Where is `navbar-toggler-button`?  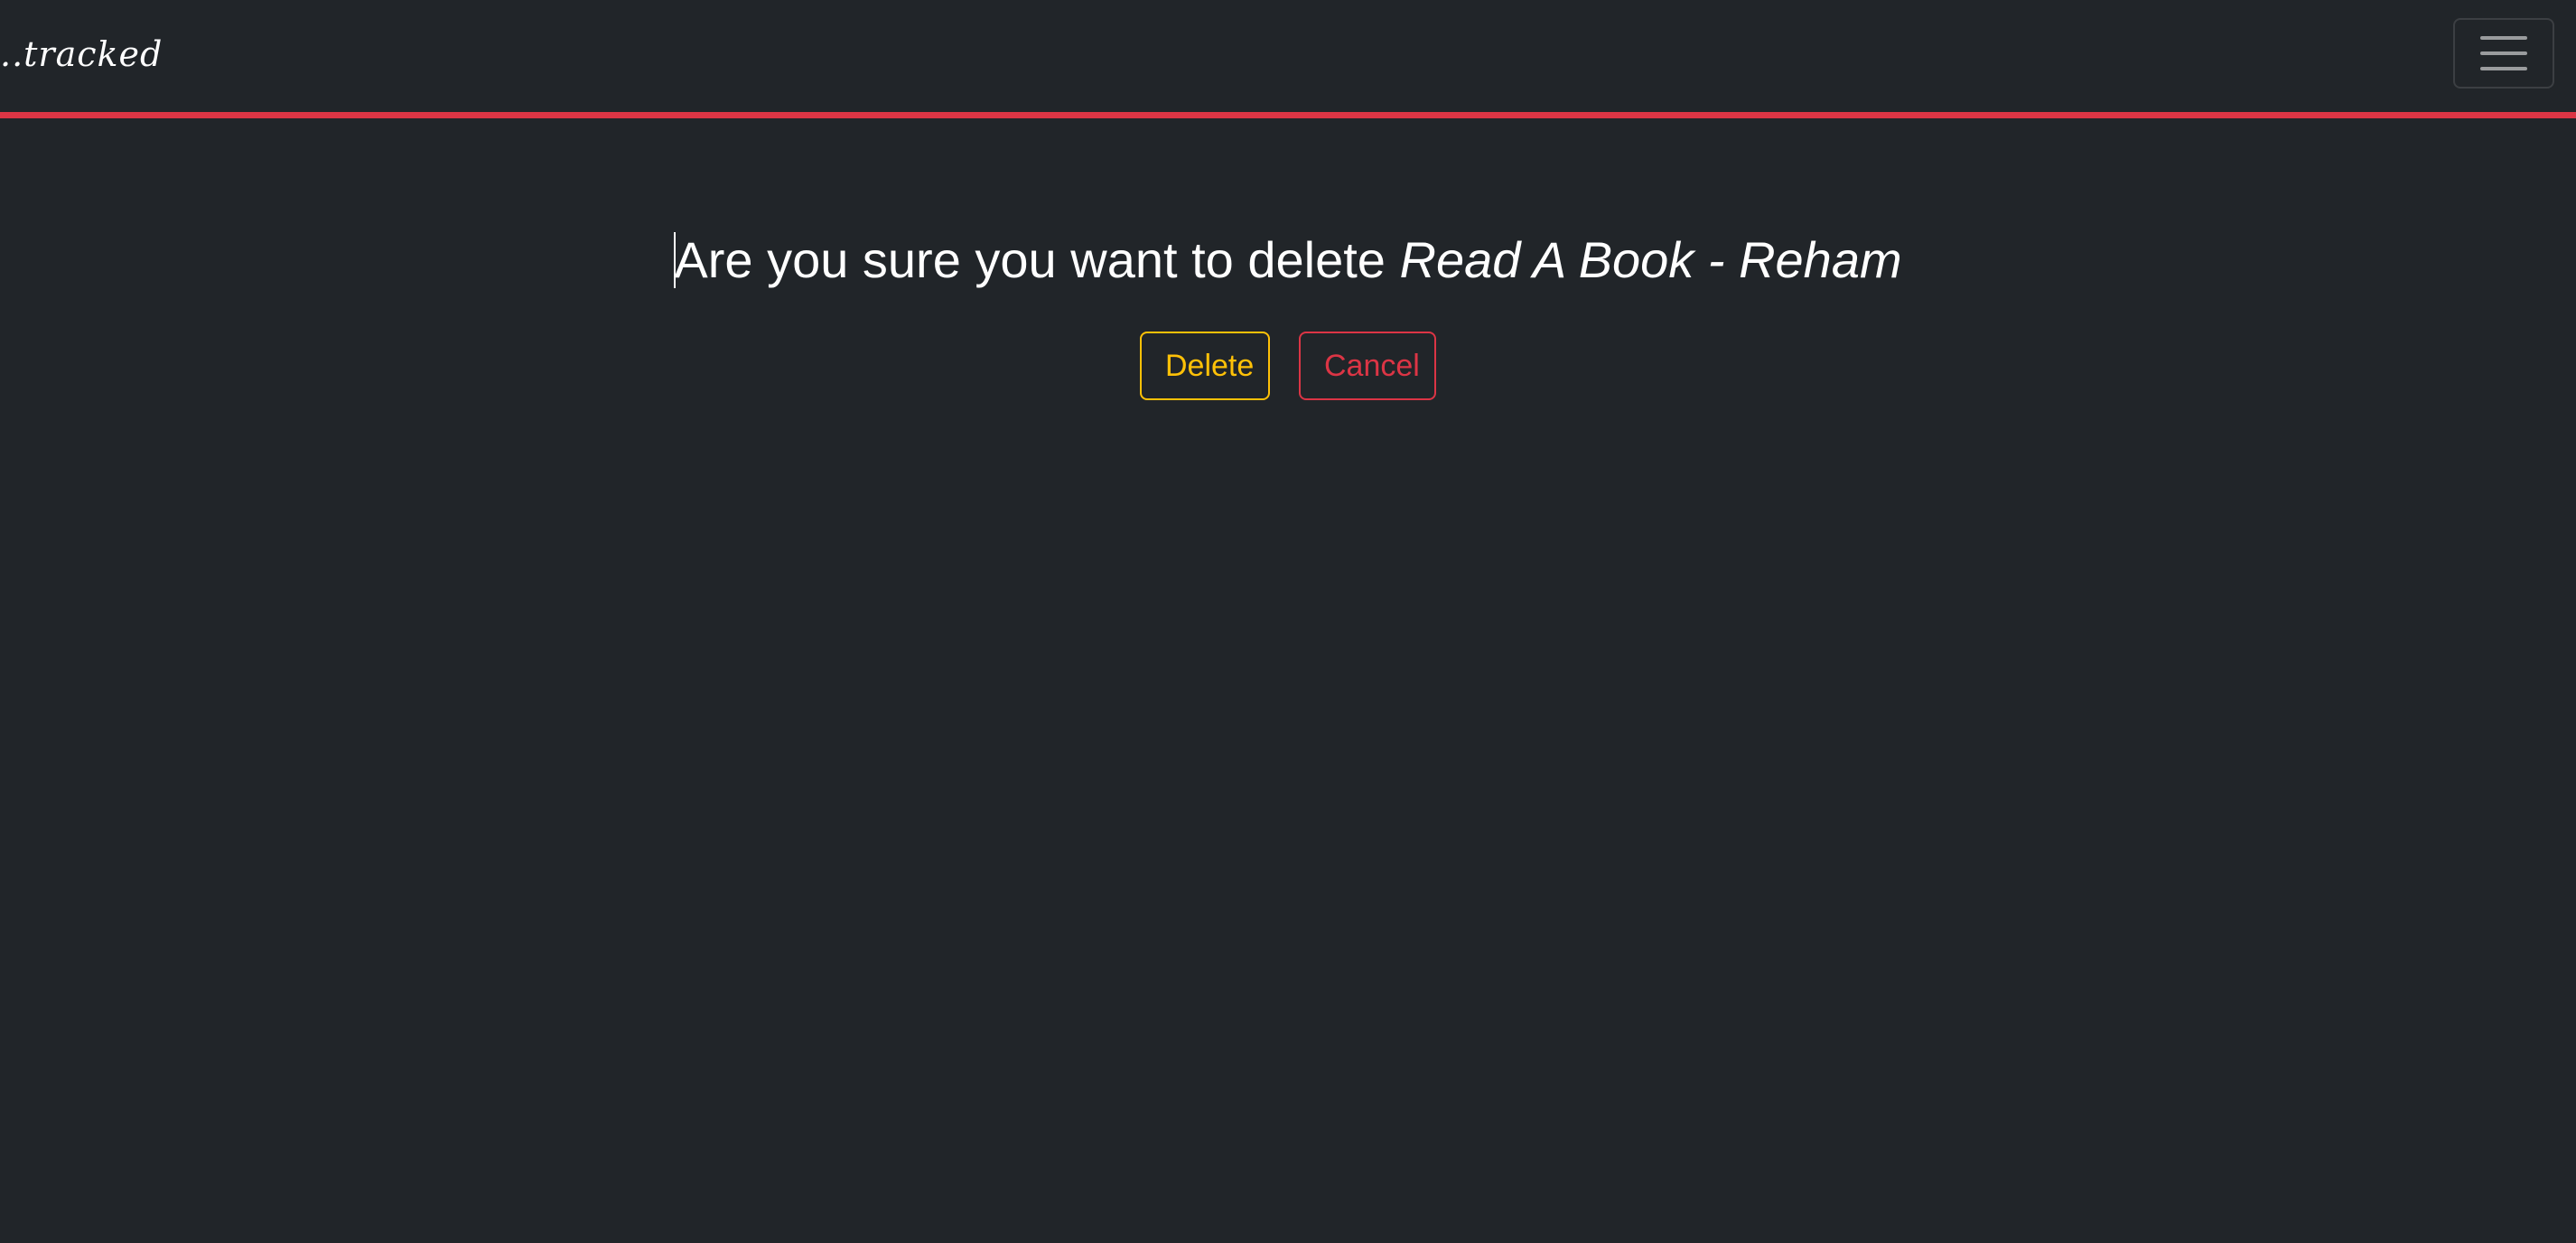 navbar-toggler-button is located at coordinates (2503, 53).